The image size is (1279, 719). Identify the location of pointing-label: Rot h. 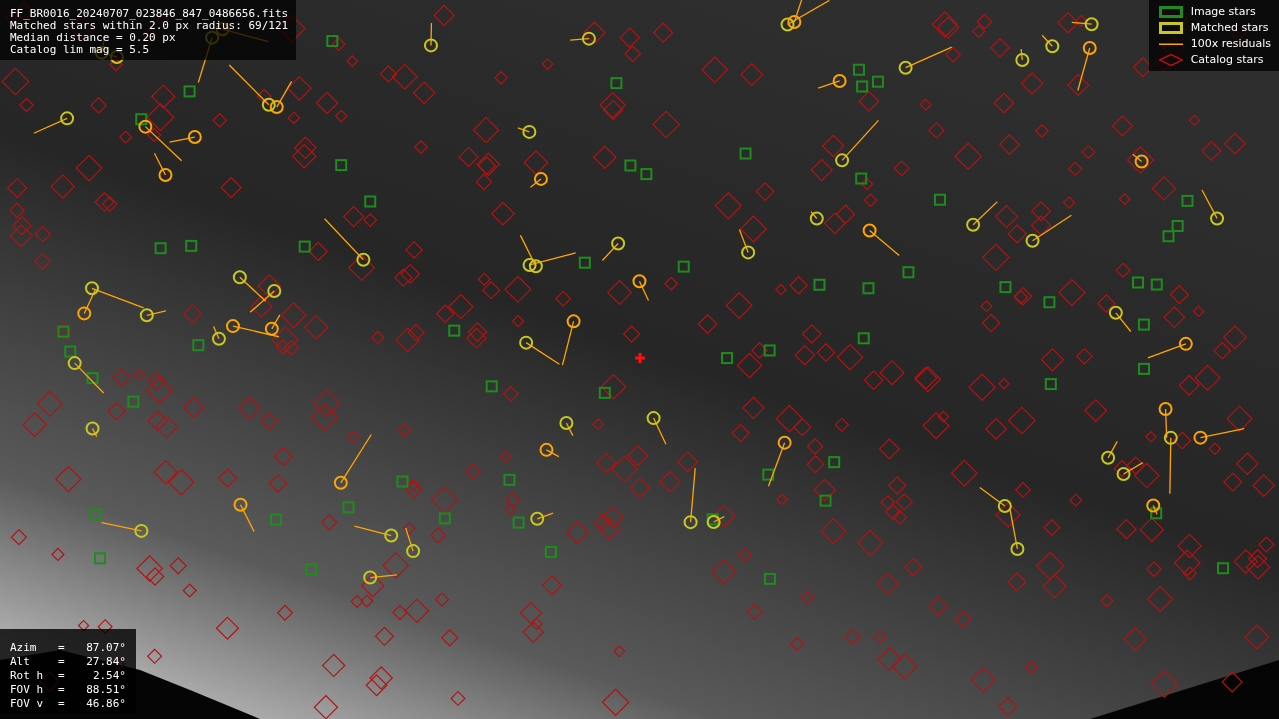
(27, 676).